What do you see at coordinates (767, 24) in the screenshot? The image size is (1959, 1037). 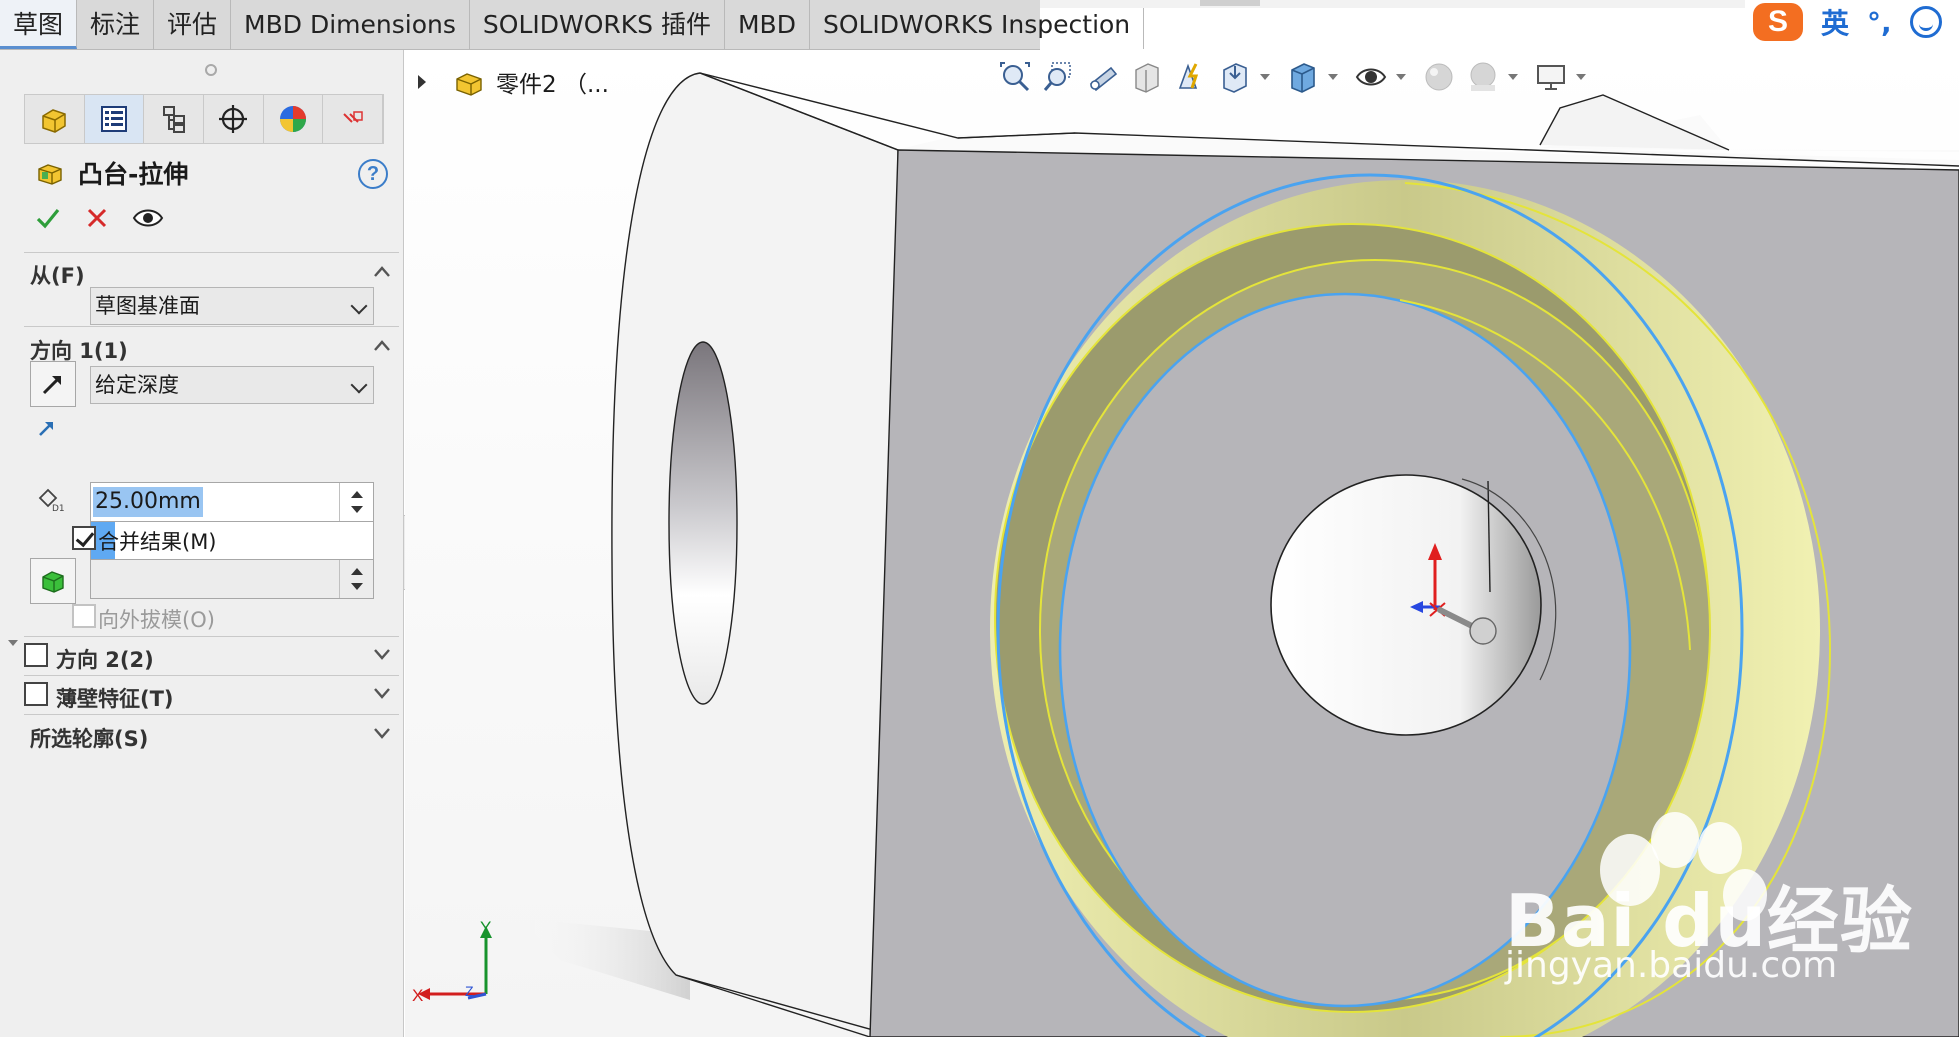 I see `tab-mbd: MBD` at bounding box center [767, 24].